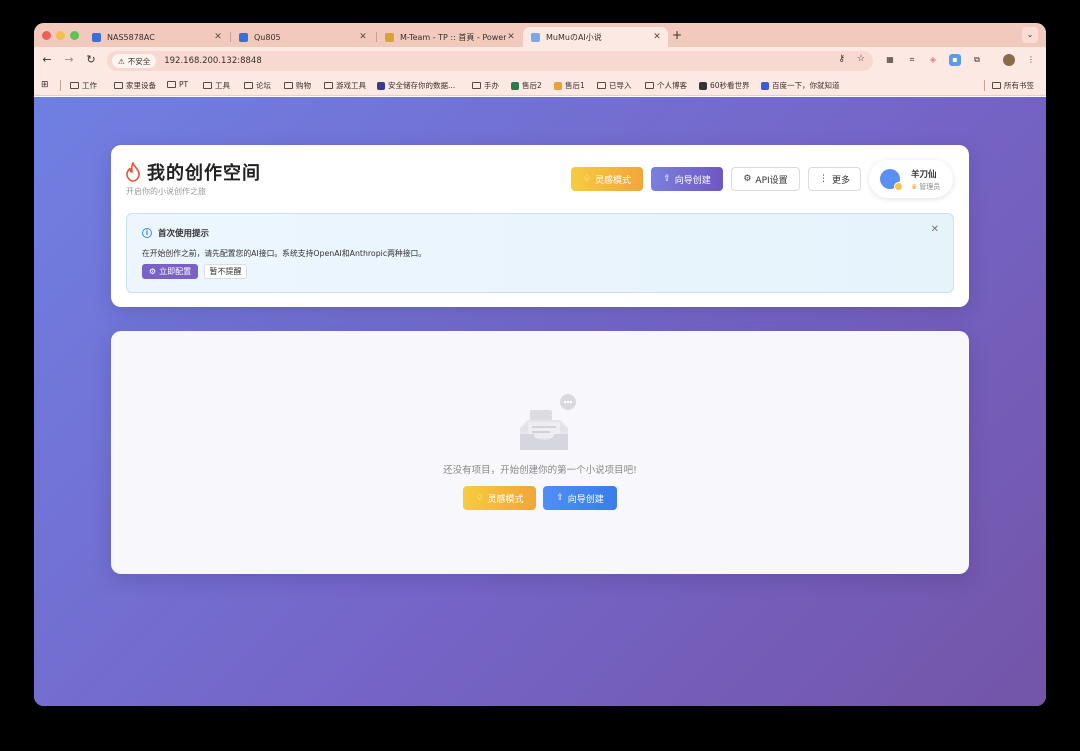 Image resolution: width=1080 pixels, height=751 pixels. Describe the element at coordinates (806, 85) in the screenshot. I see `bookmark-label: 百度一下，你就知道` at that location.